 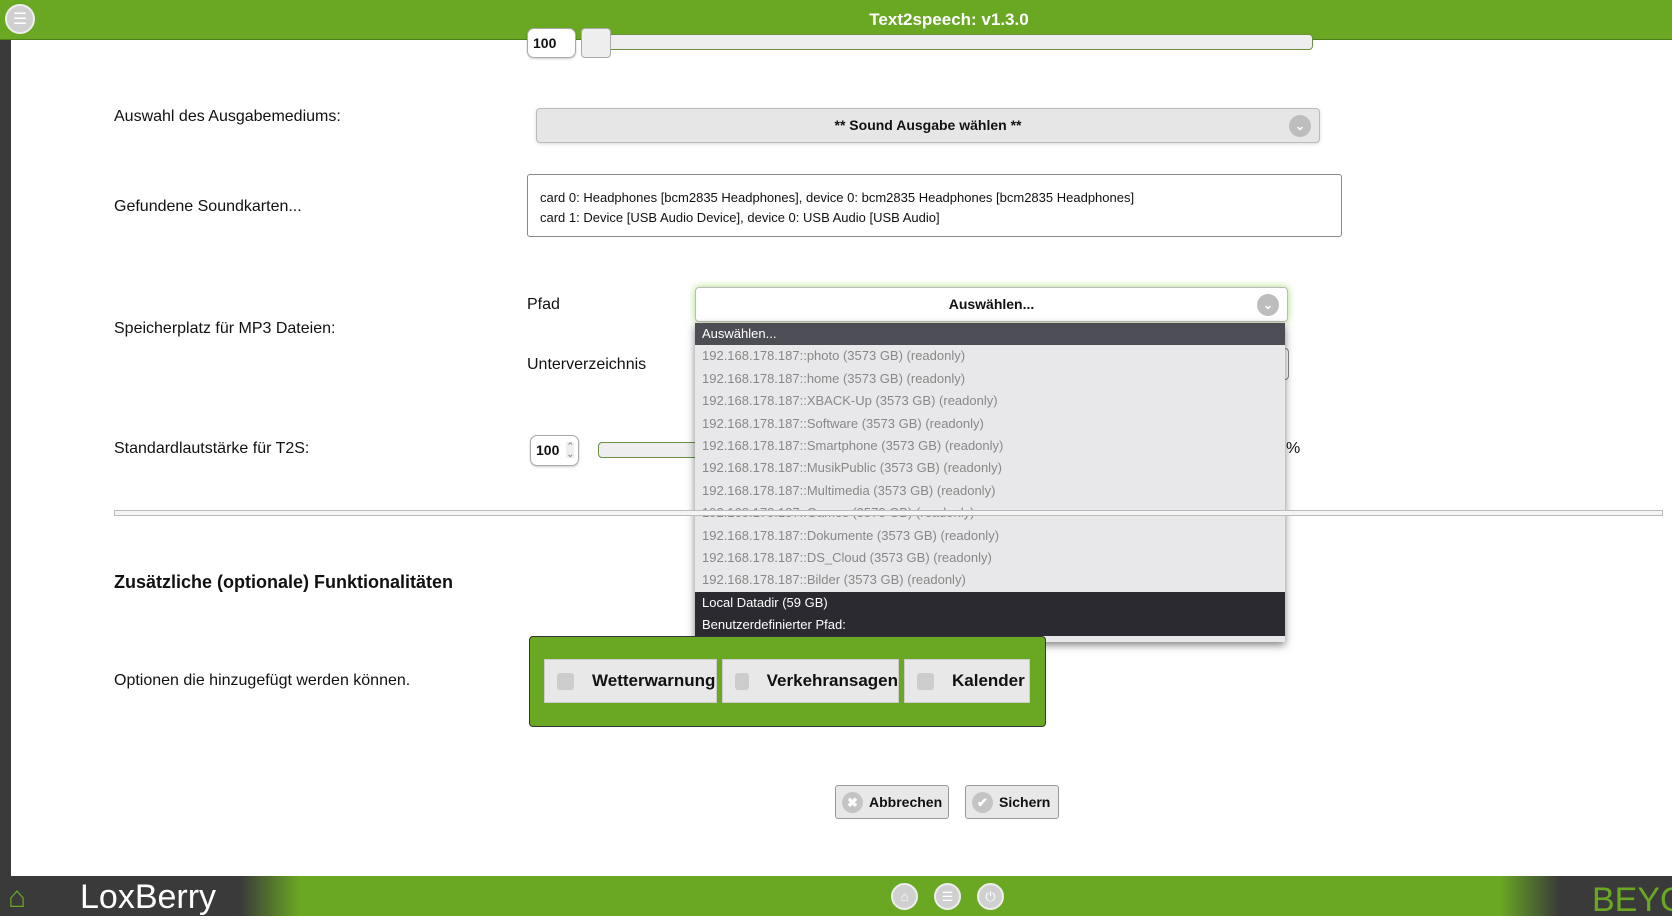 I want to click on checkbox-wetterwarnung: Wetterwarnung, so click(x=630, y=681).